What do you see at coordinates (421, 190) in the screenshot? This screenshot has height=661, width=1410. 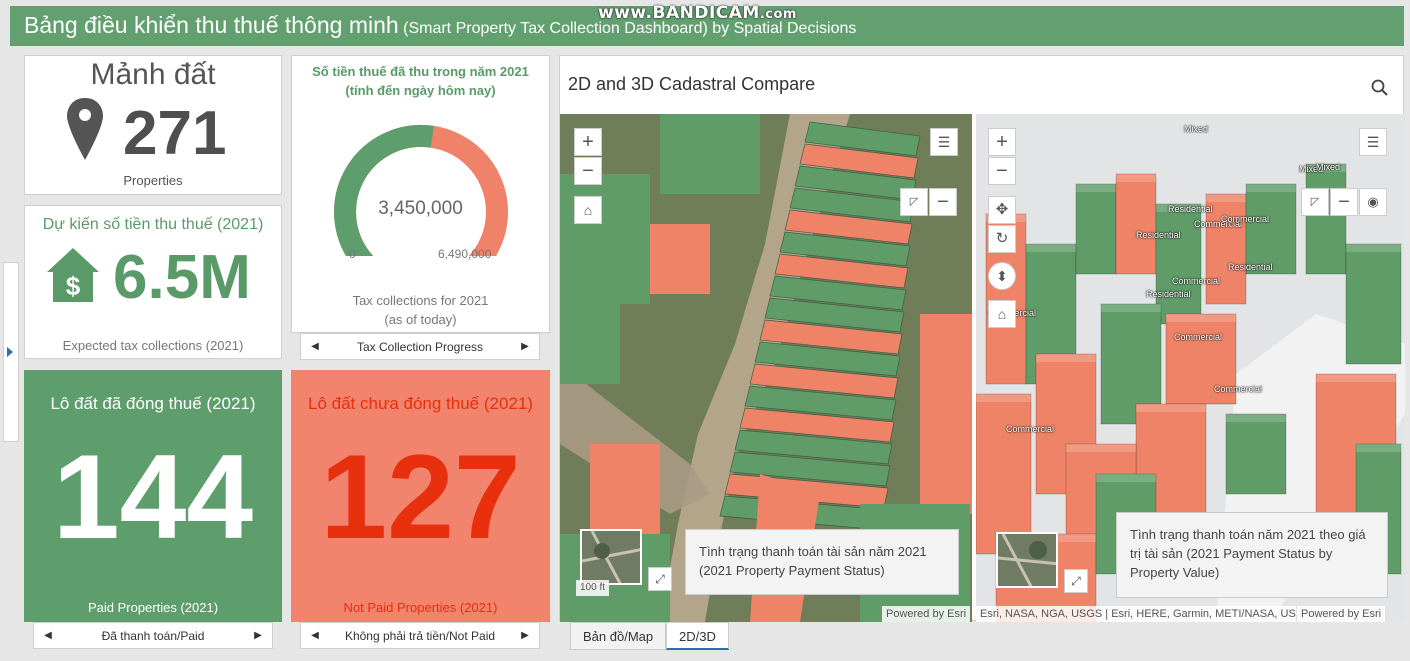 I see `tax-gauge` at bounding box center [421, 190].